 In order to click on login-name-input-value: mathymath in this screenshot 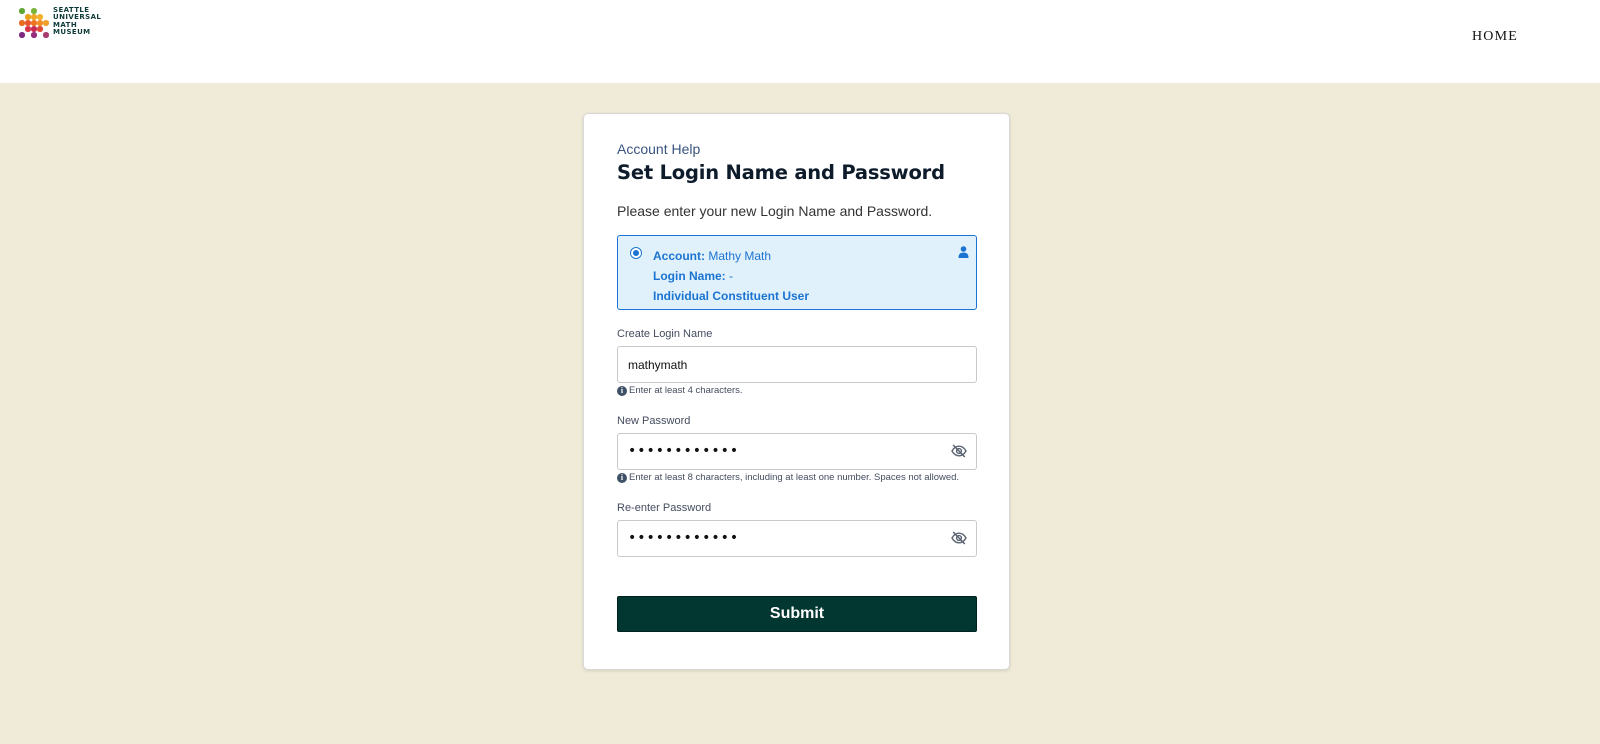, I will do `click(658, 365)`.